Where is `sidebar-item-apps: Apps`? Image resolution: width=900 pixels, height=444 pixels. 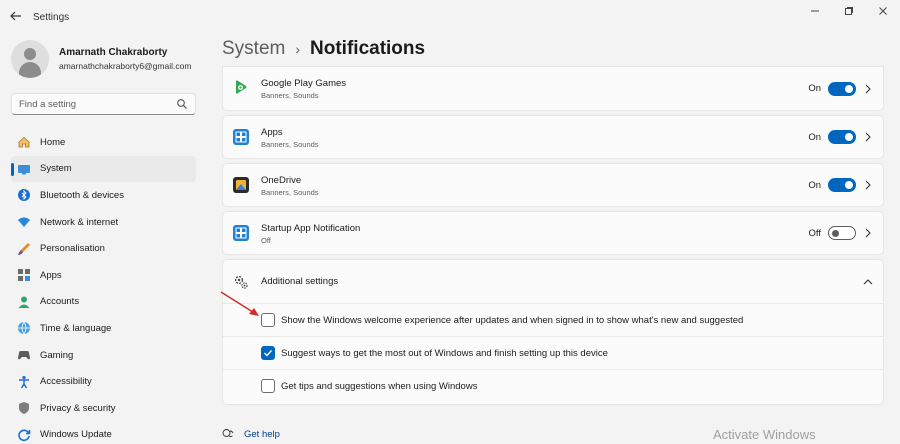 sidebar-item-apps: Apps is located at coordinates (103, 275).